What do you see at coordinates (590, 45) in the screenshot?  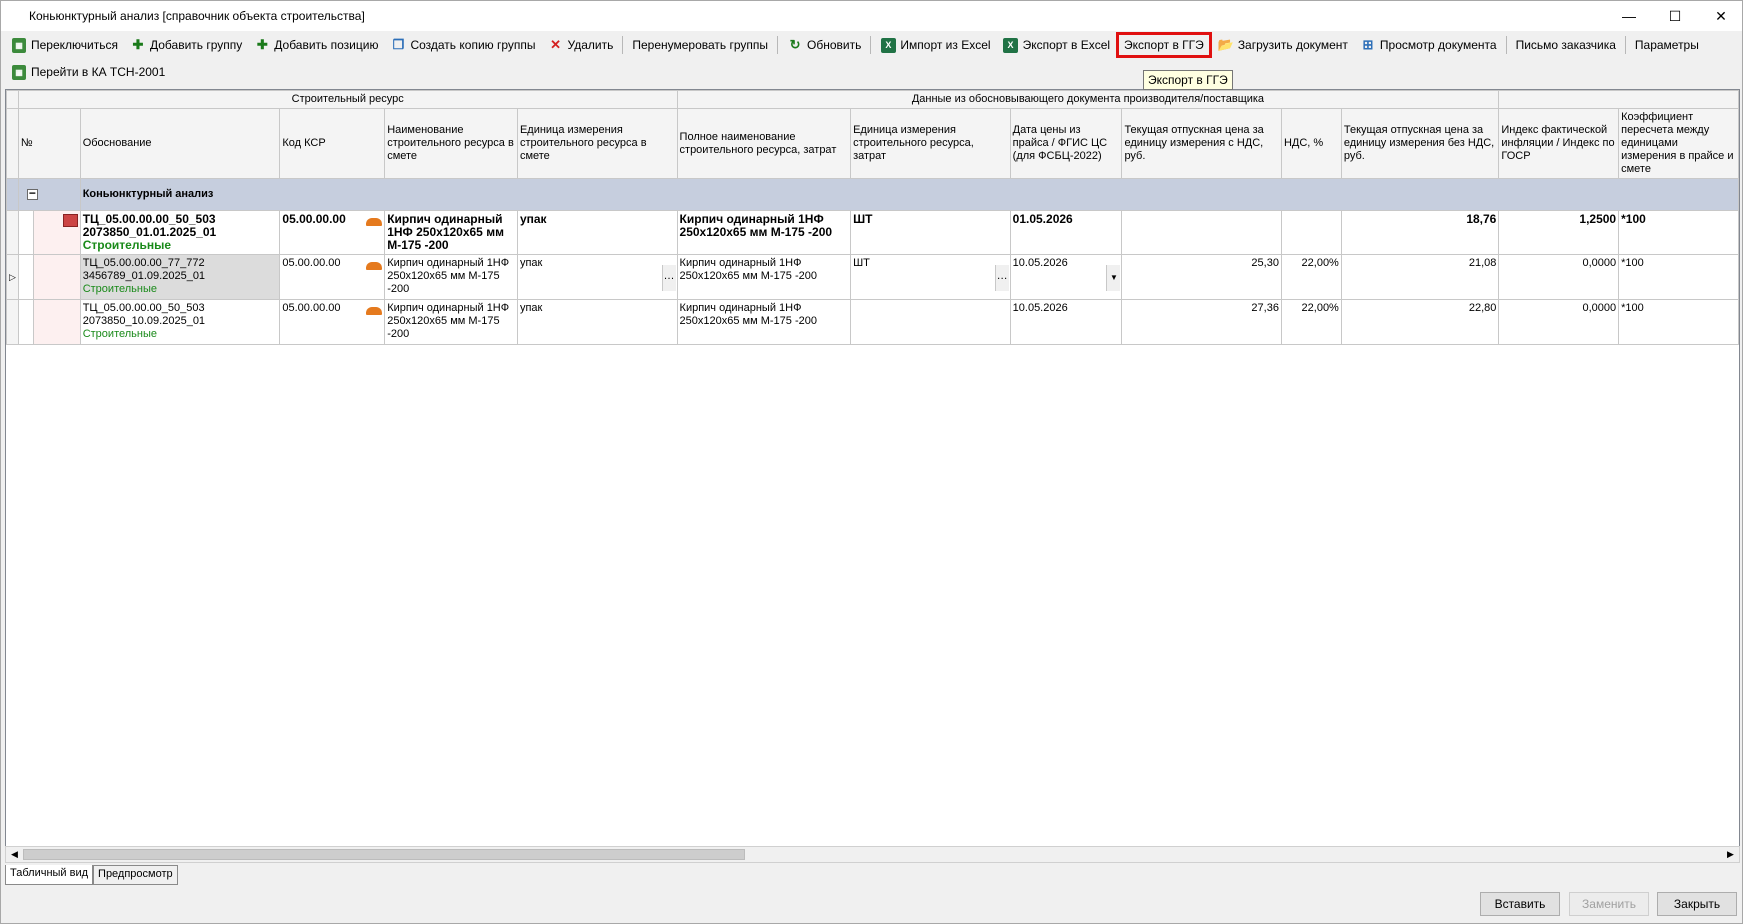 I see `delete-label: Удалить` at bounding box center [590, 45].